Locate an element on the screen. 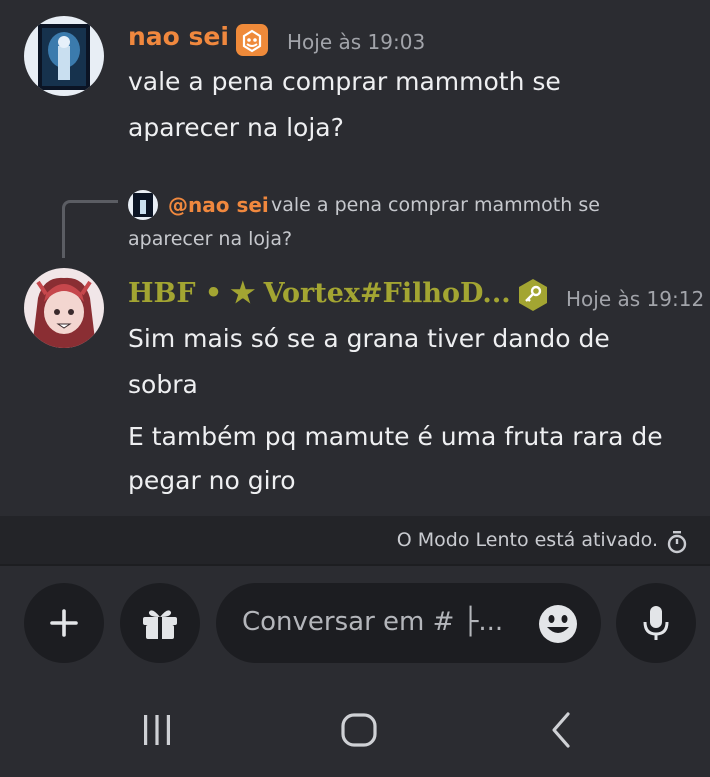  home-icon is located at coordinates (359, 730).